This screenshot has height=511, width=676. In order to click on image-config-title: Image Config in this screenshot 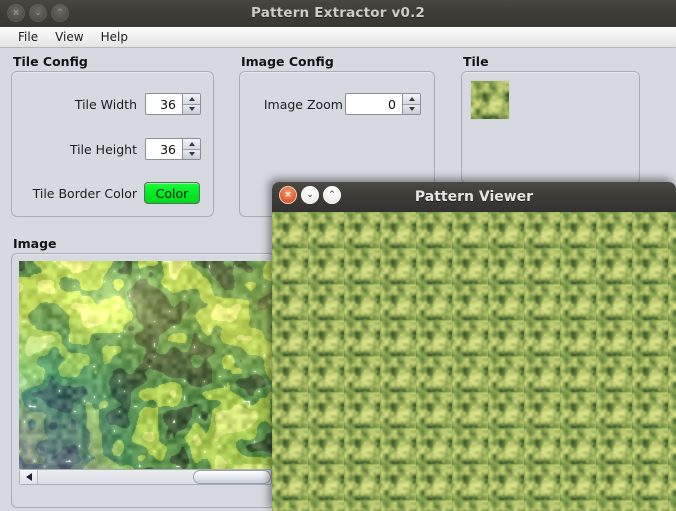, I will do `click(287, 61)`.